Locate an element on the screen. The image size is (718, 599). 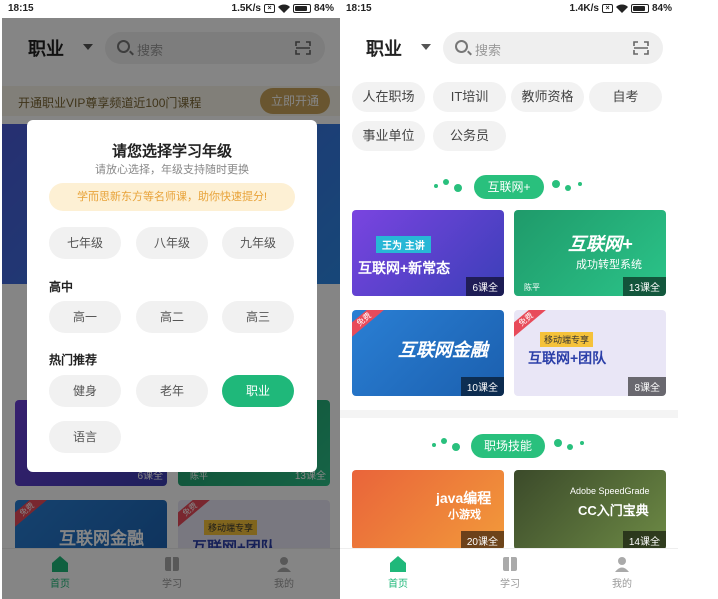
grade-option-7: 七年级 is located at coordinates (85, 243).